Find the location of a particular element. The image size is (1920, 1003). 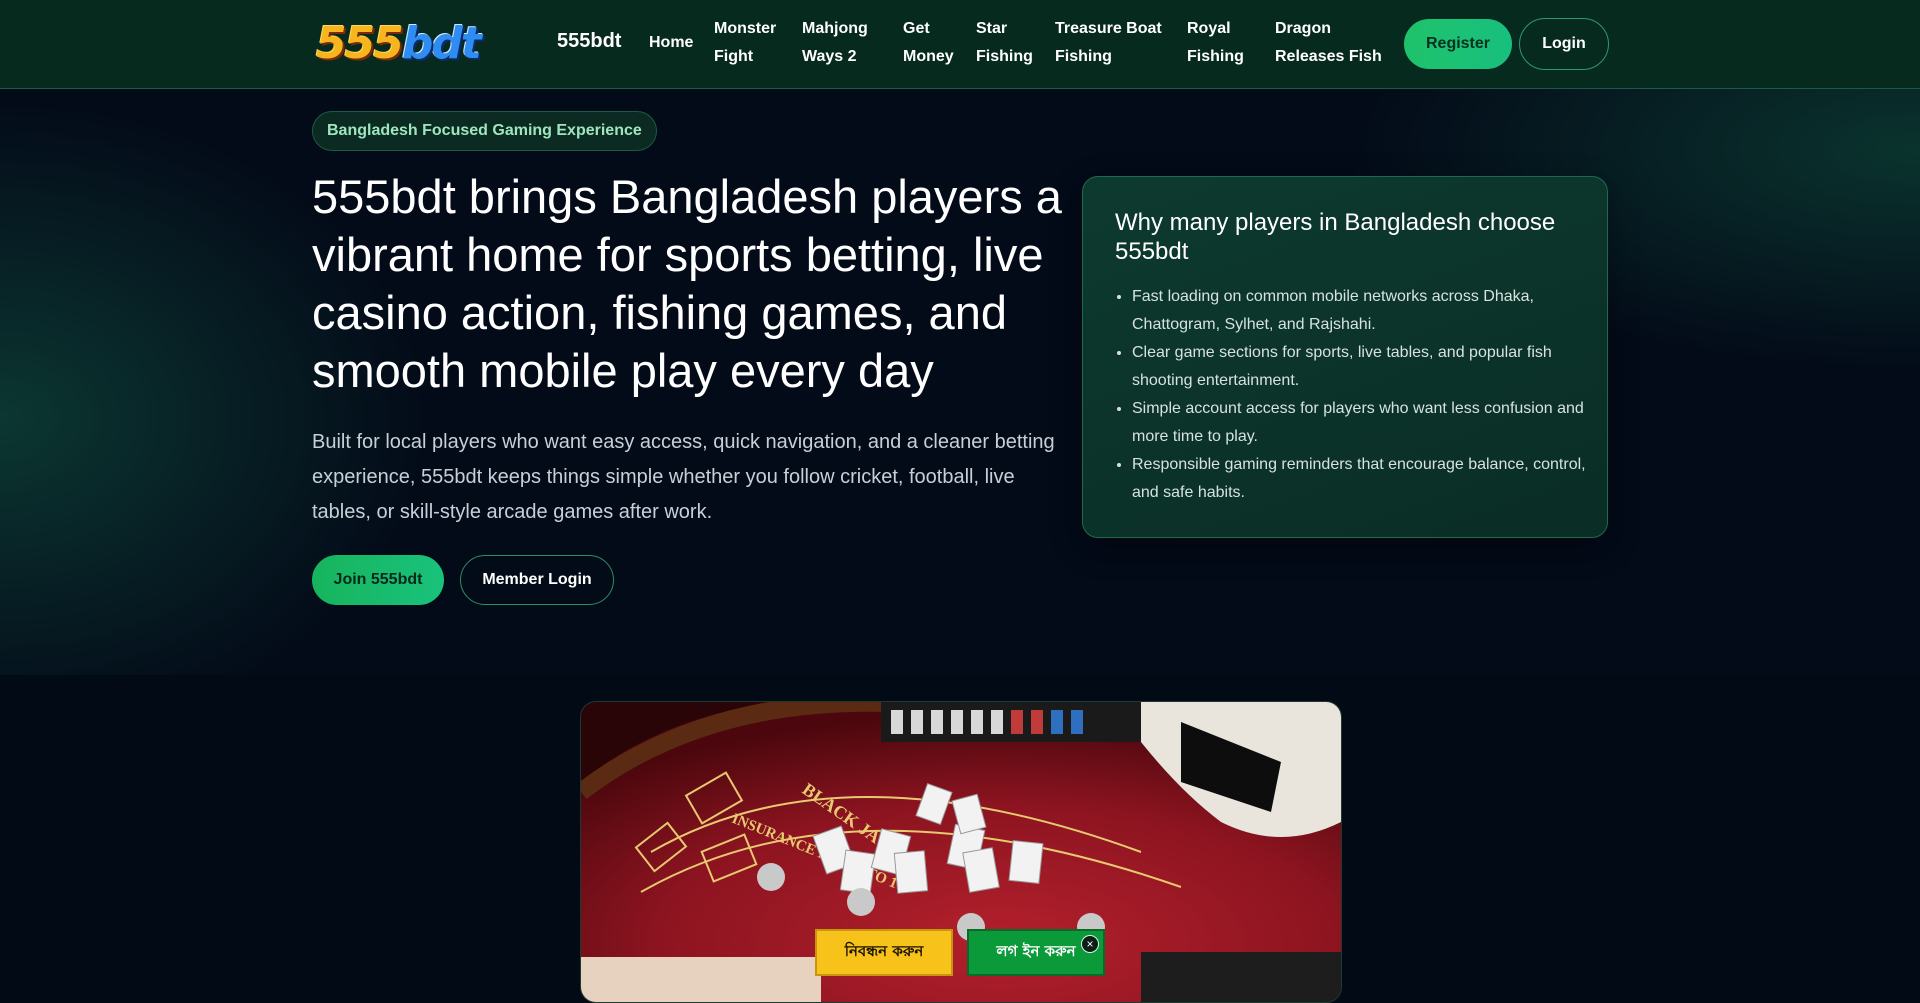

register-button: Register is located at coordinates (1458, 44).